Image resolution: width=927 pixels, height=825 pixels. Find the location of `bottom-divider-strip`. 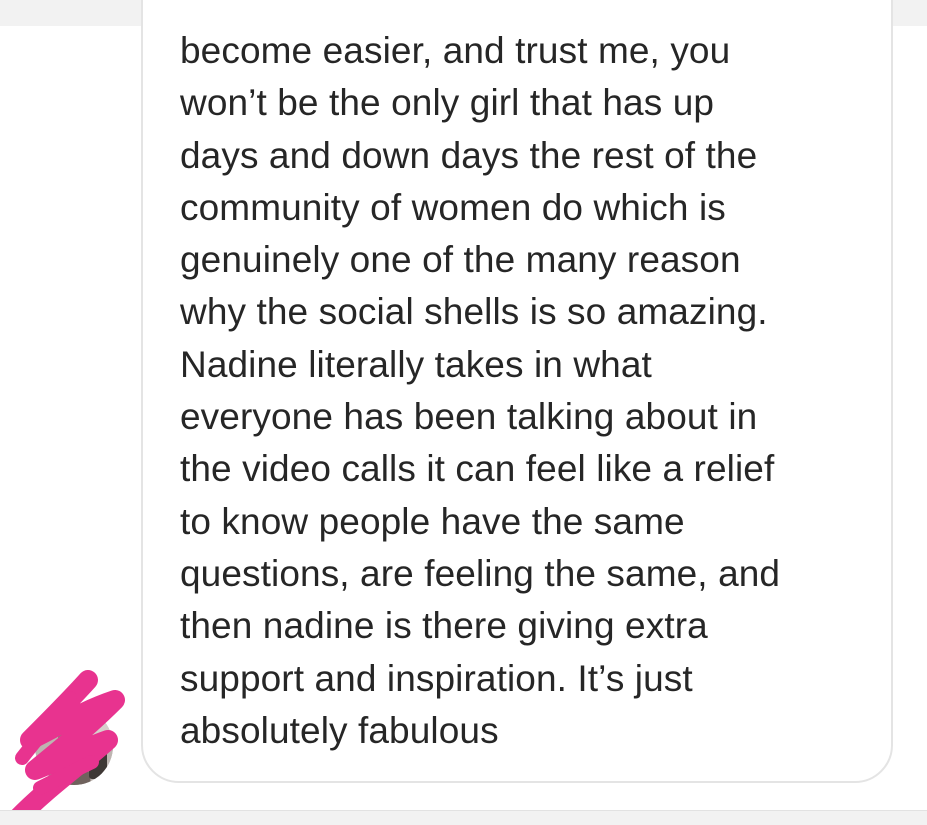

bottom-divider-strip is located at coordinates (463, 817).